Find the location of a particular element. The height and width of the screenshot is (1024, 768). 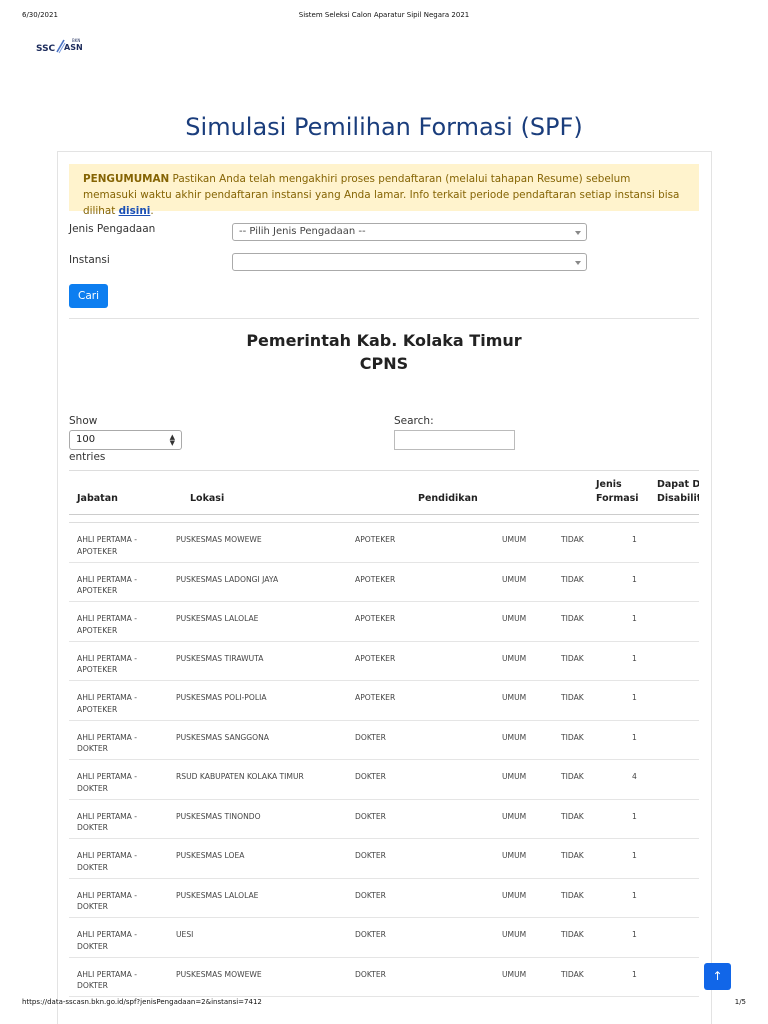

entries-label: entries is located at coordinates (87, 457).